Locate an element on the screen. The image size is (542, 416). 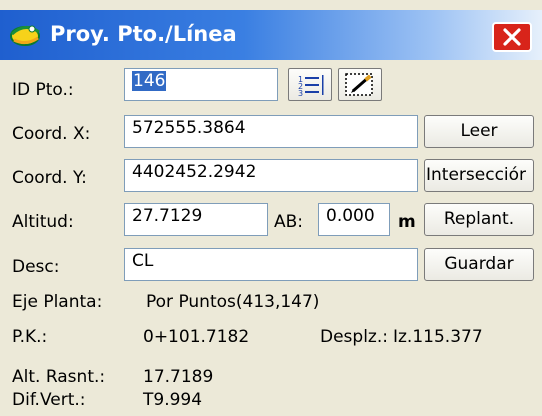
dif-vert-label: Dif.Vert.: is located at coordinates (49, 400).